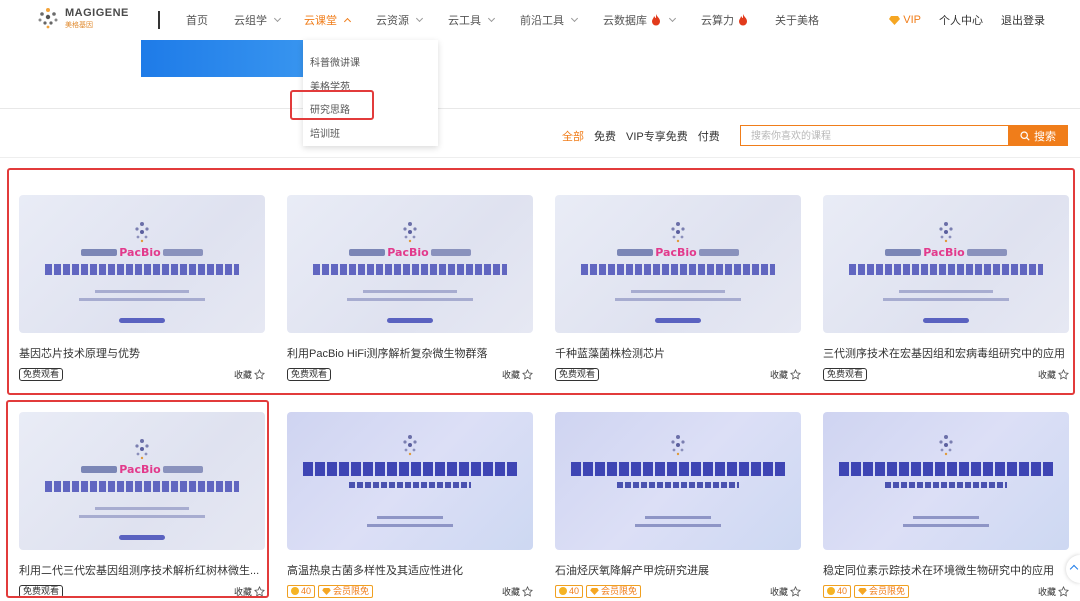 Image resolution: width=1080 pixels, height=601 pixels. Describe the element at coordinates (540, 157) in the screenshot. I see `section-divider` at that location.